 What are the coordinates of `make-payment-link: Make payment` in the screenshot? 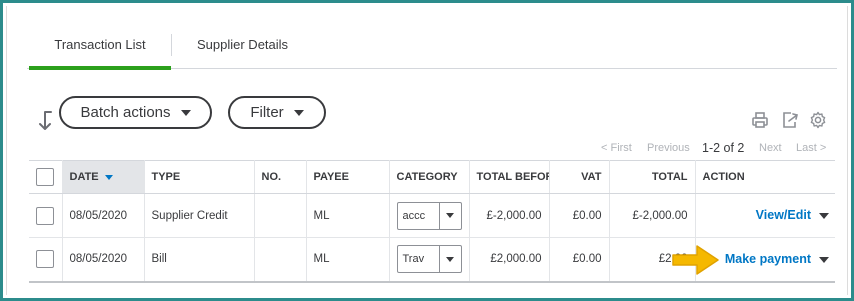 It's located at (768, 259).